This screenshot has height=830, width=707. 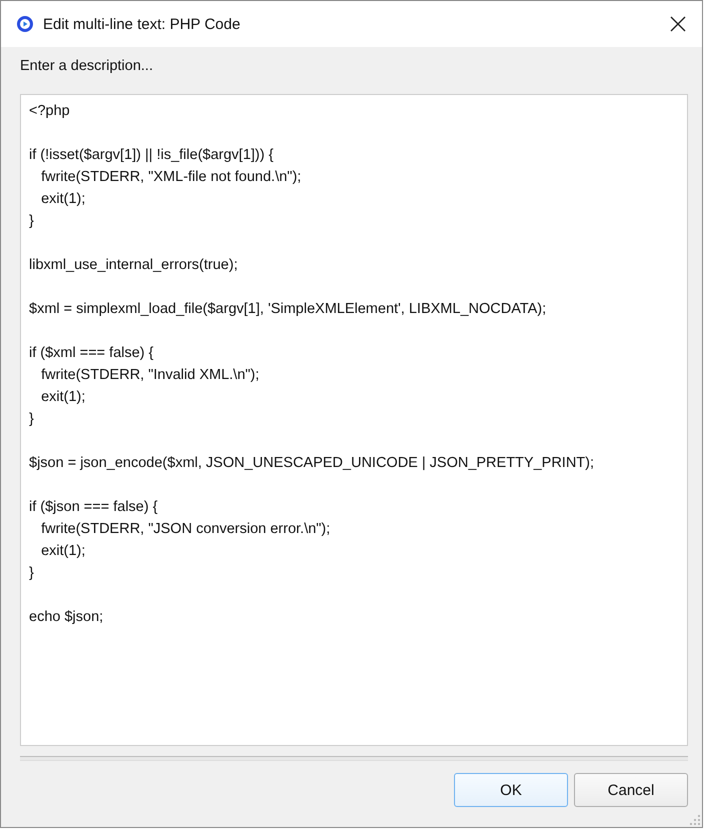 I want to click on window-title: Edit multi-line text: PHP Code, so click(x=142, y=24).